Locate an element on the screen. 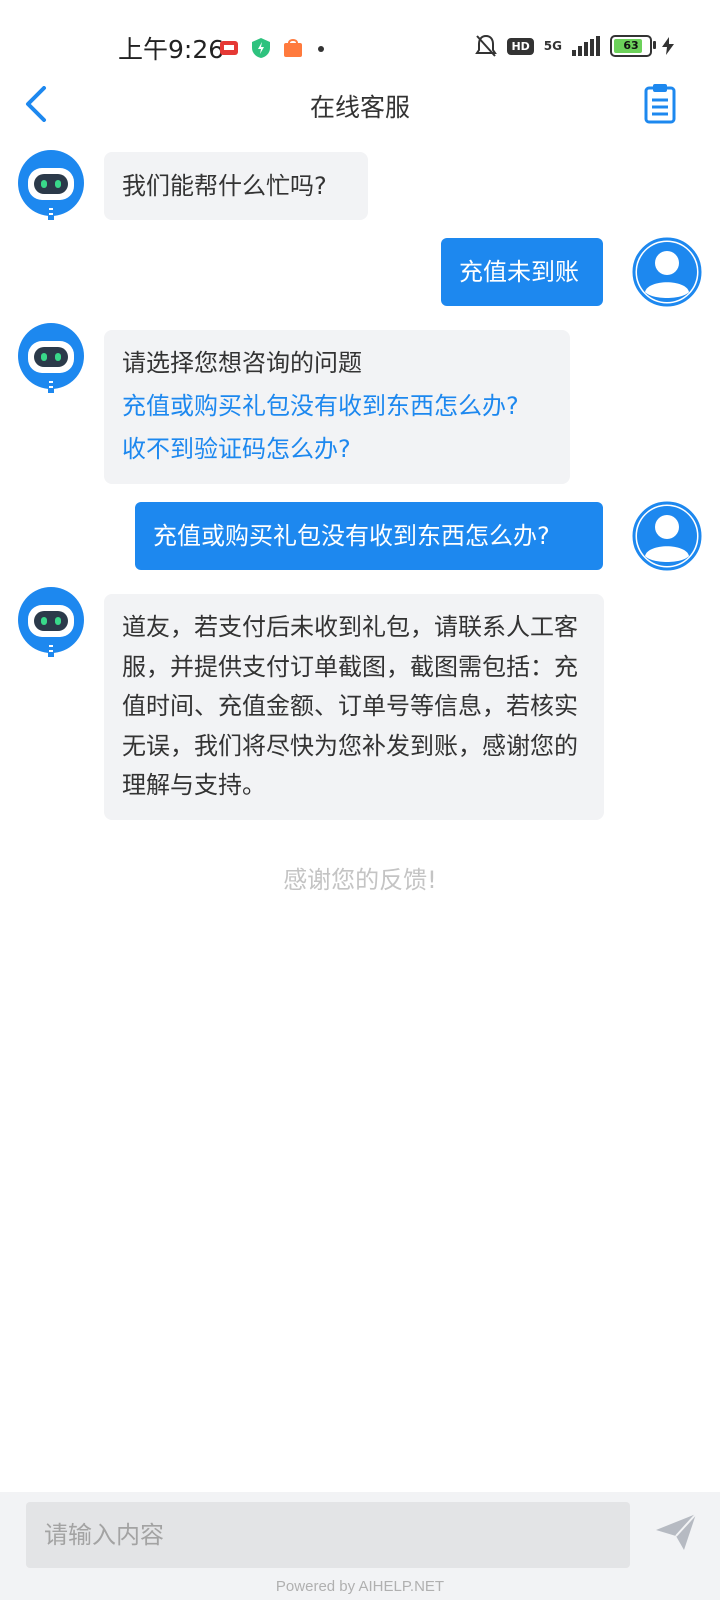  status-time: 上午9:26 is located at coordinates (171, 49).